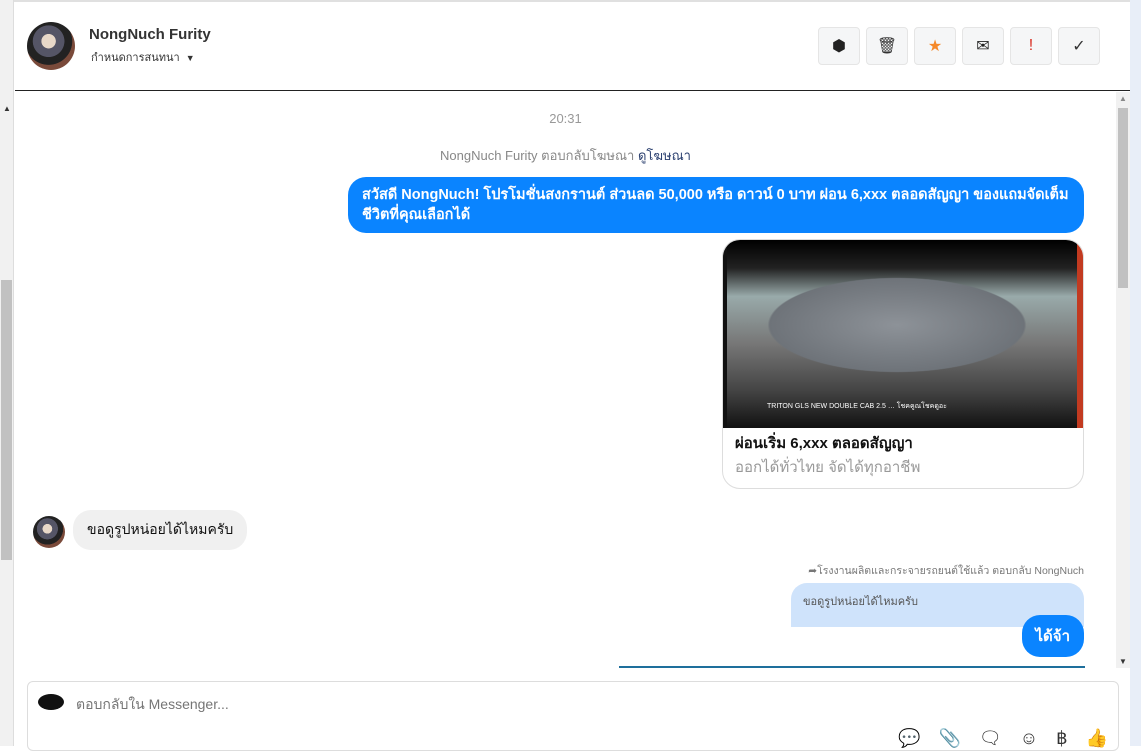 This screenshot has width=1141, height=751. I want to click on conversation-settings-dropdown: กำหนดการสนทนา ▼, so click(143, 57).